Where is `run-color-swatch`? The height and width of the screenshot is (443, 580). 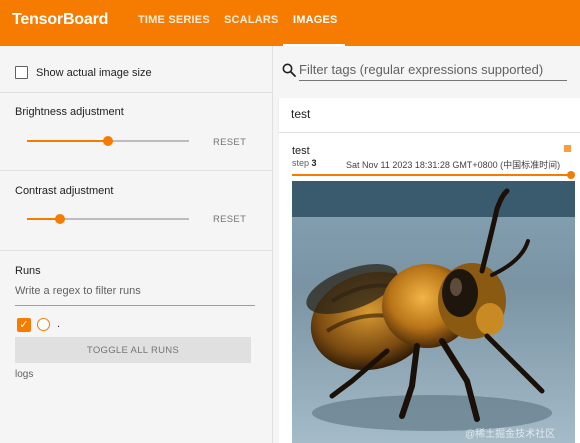 run-color-swatch is located at coordinates (43, 324).